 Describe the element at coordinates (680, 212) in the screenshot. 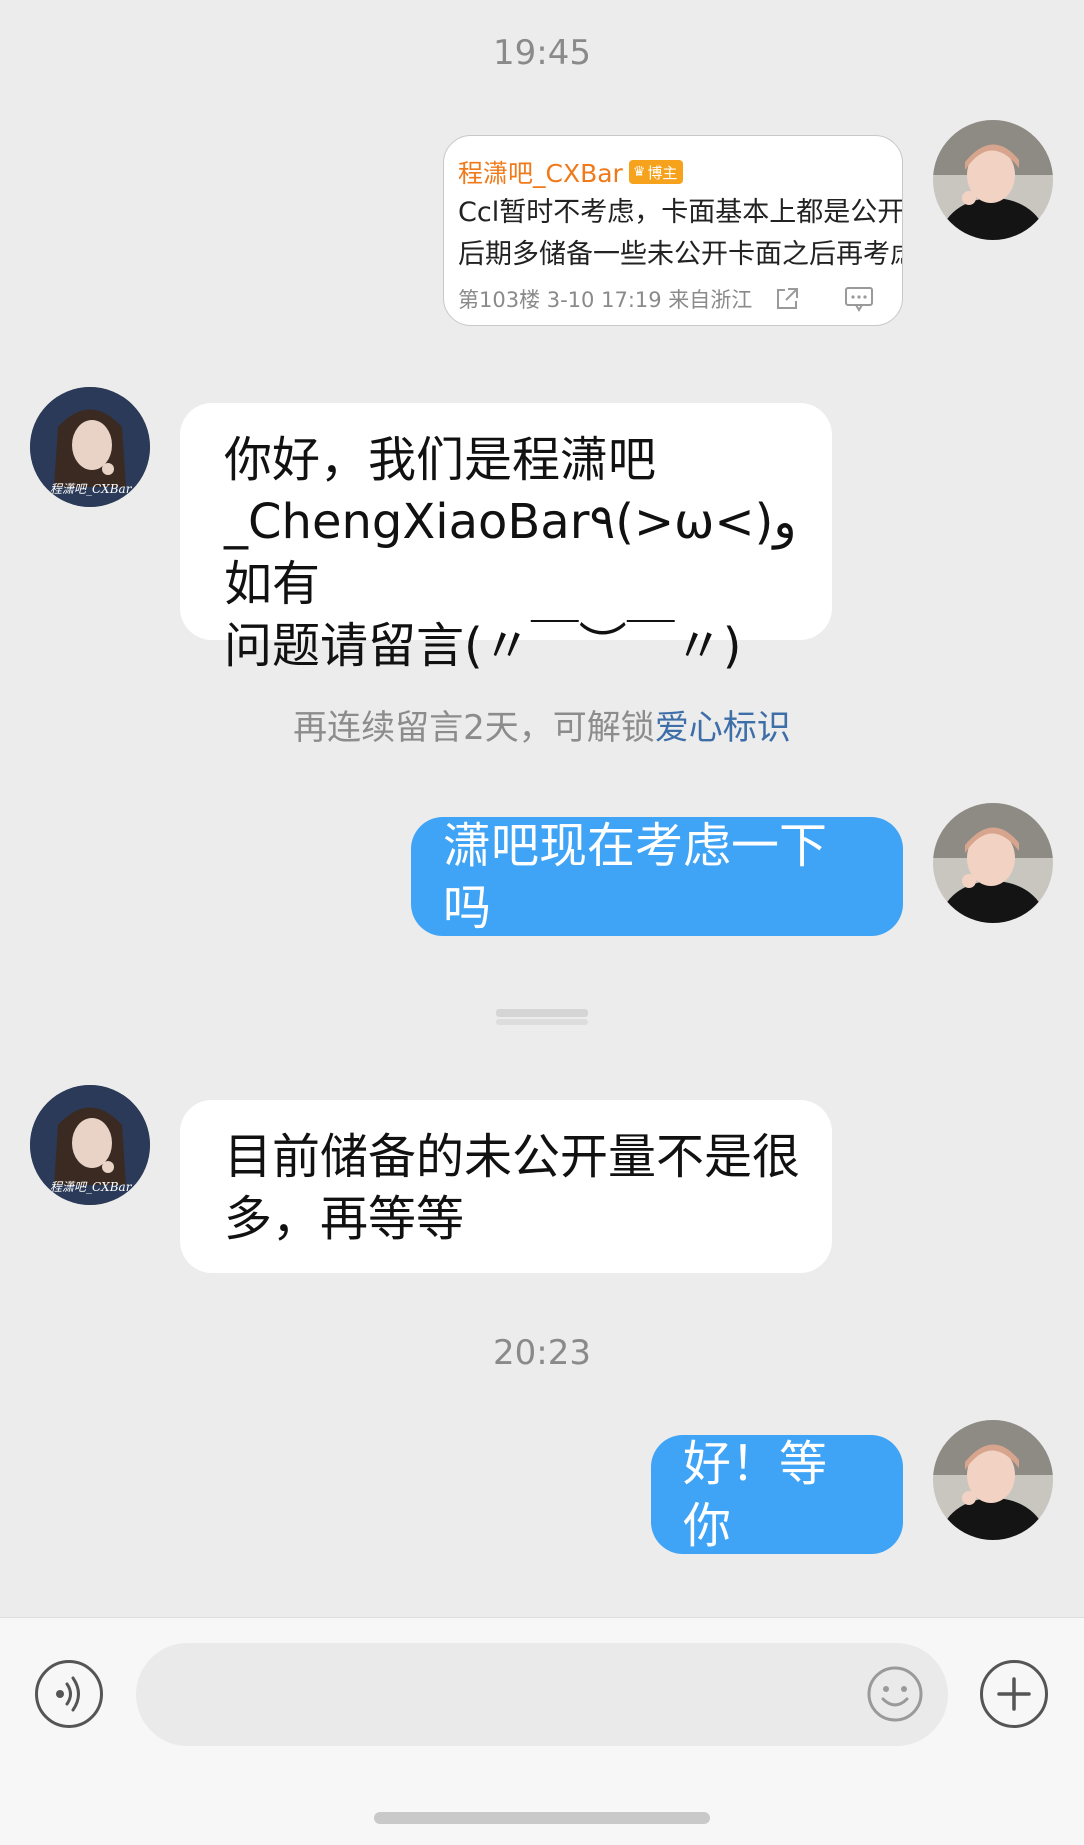

I see `card-line: Ccl暂时不考虑，卡面基本上都是公开的` at that location.